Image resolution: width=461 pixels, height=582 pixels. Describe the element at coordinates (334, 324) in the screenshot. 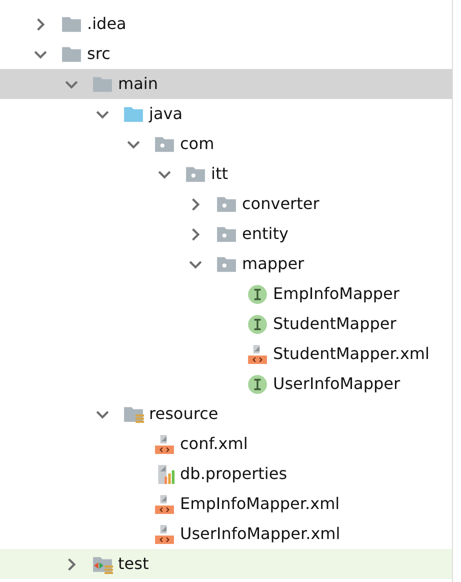

I see `item-label: StudentMapper` at that location.